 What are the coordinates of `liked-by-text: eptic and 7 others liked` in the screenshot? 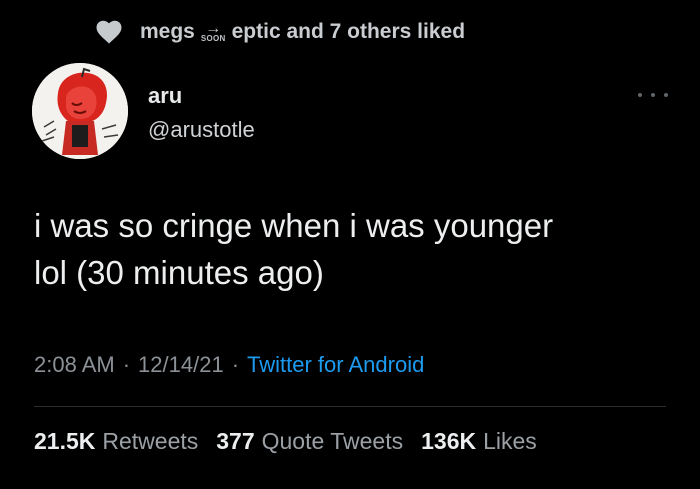 It's located at (348, 32).